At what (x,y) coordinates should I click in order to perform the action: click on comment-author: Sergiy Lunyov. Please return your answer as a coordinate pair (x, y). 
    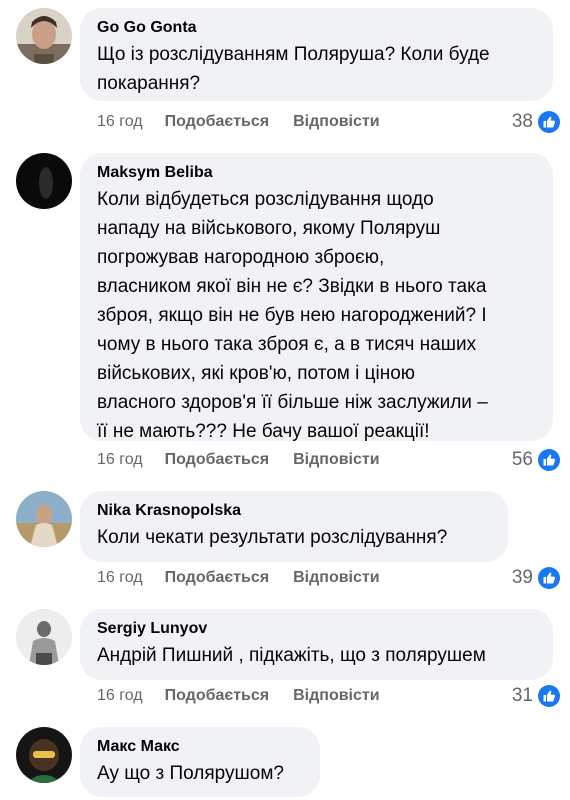
    Looking at the image, I should click on (316, 629).